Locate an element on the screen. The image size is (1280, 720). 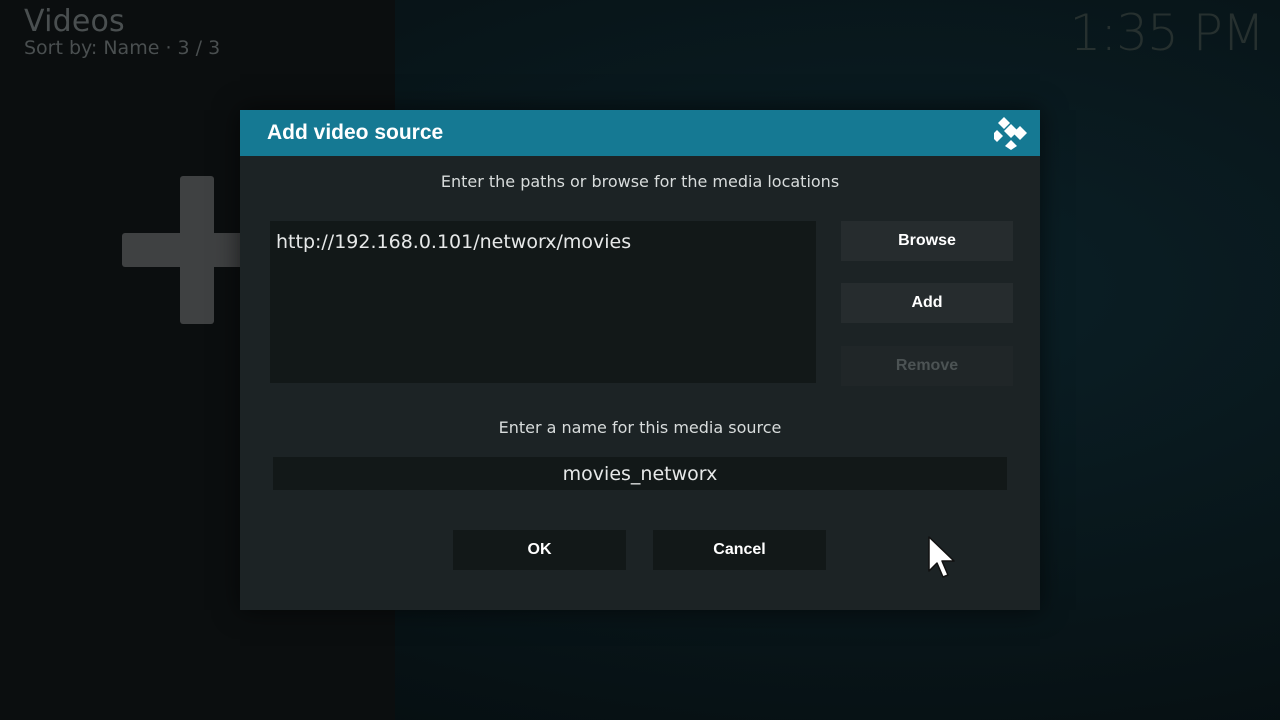
dialog-header: Add video source is located at coordinates (640, 133).